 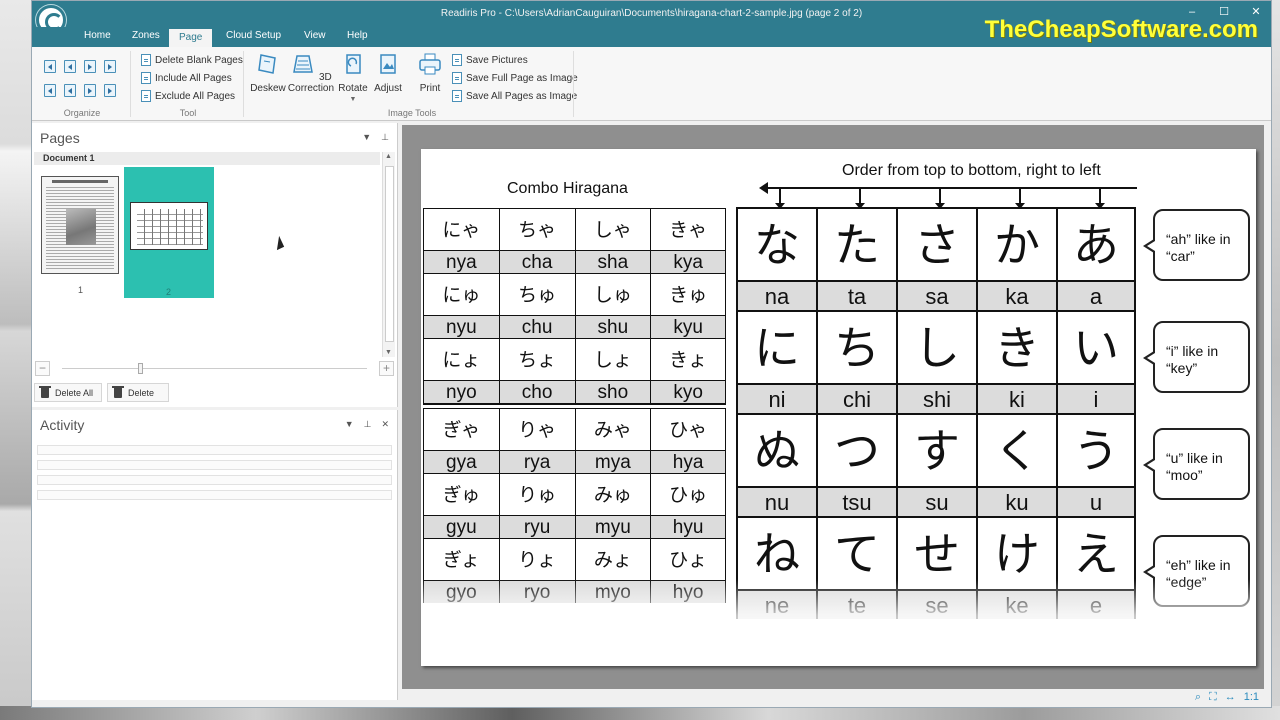 What do you see at coordinates (42, 368) in the screenshot?
I see `zoom-out-icon: −` at bounding box center [42, 368].